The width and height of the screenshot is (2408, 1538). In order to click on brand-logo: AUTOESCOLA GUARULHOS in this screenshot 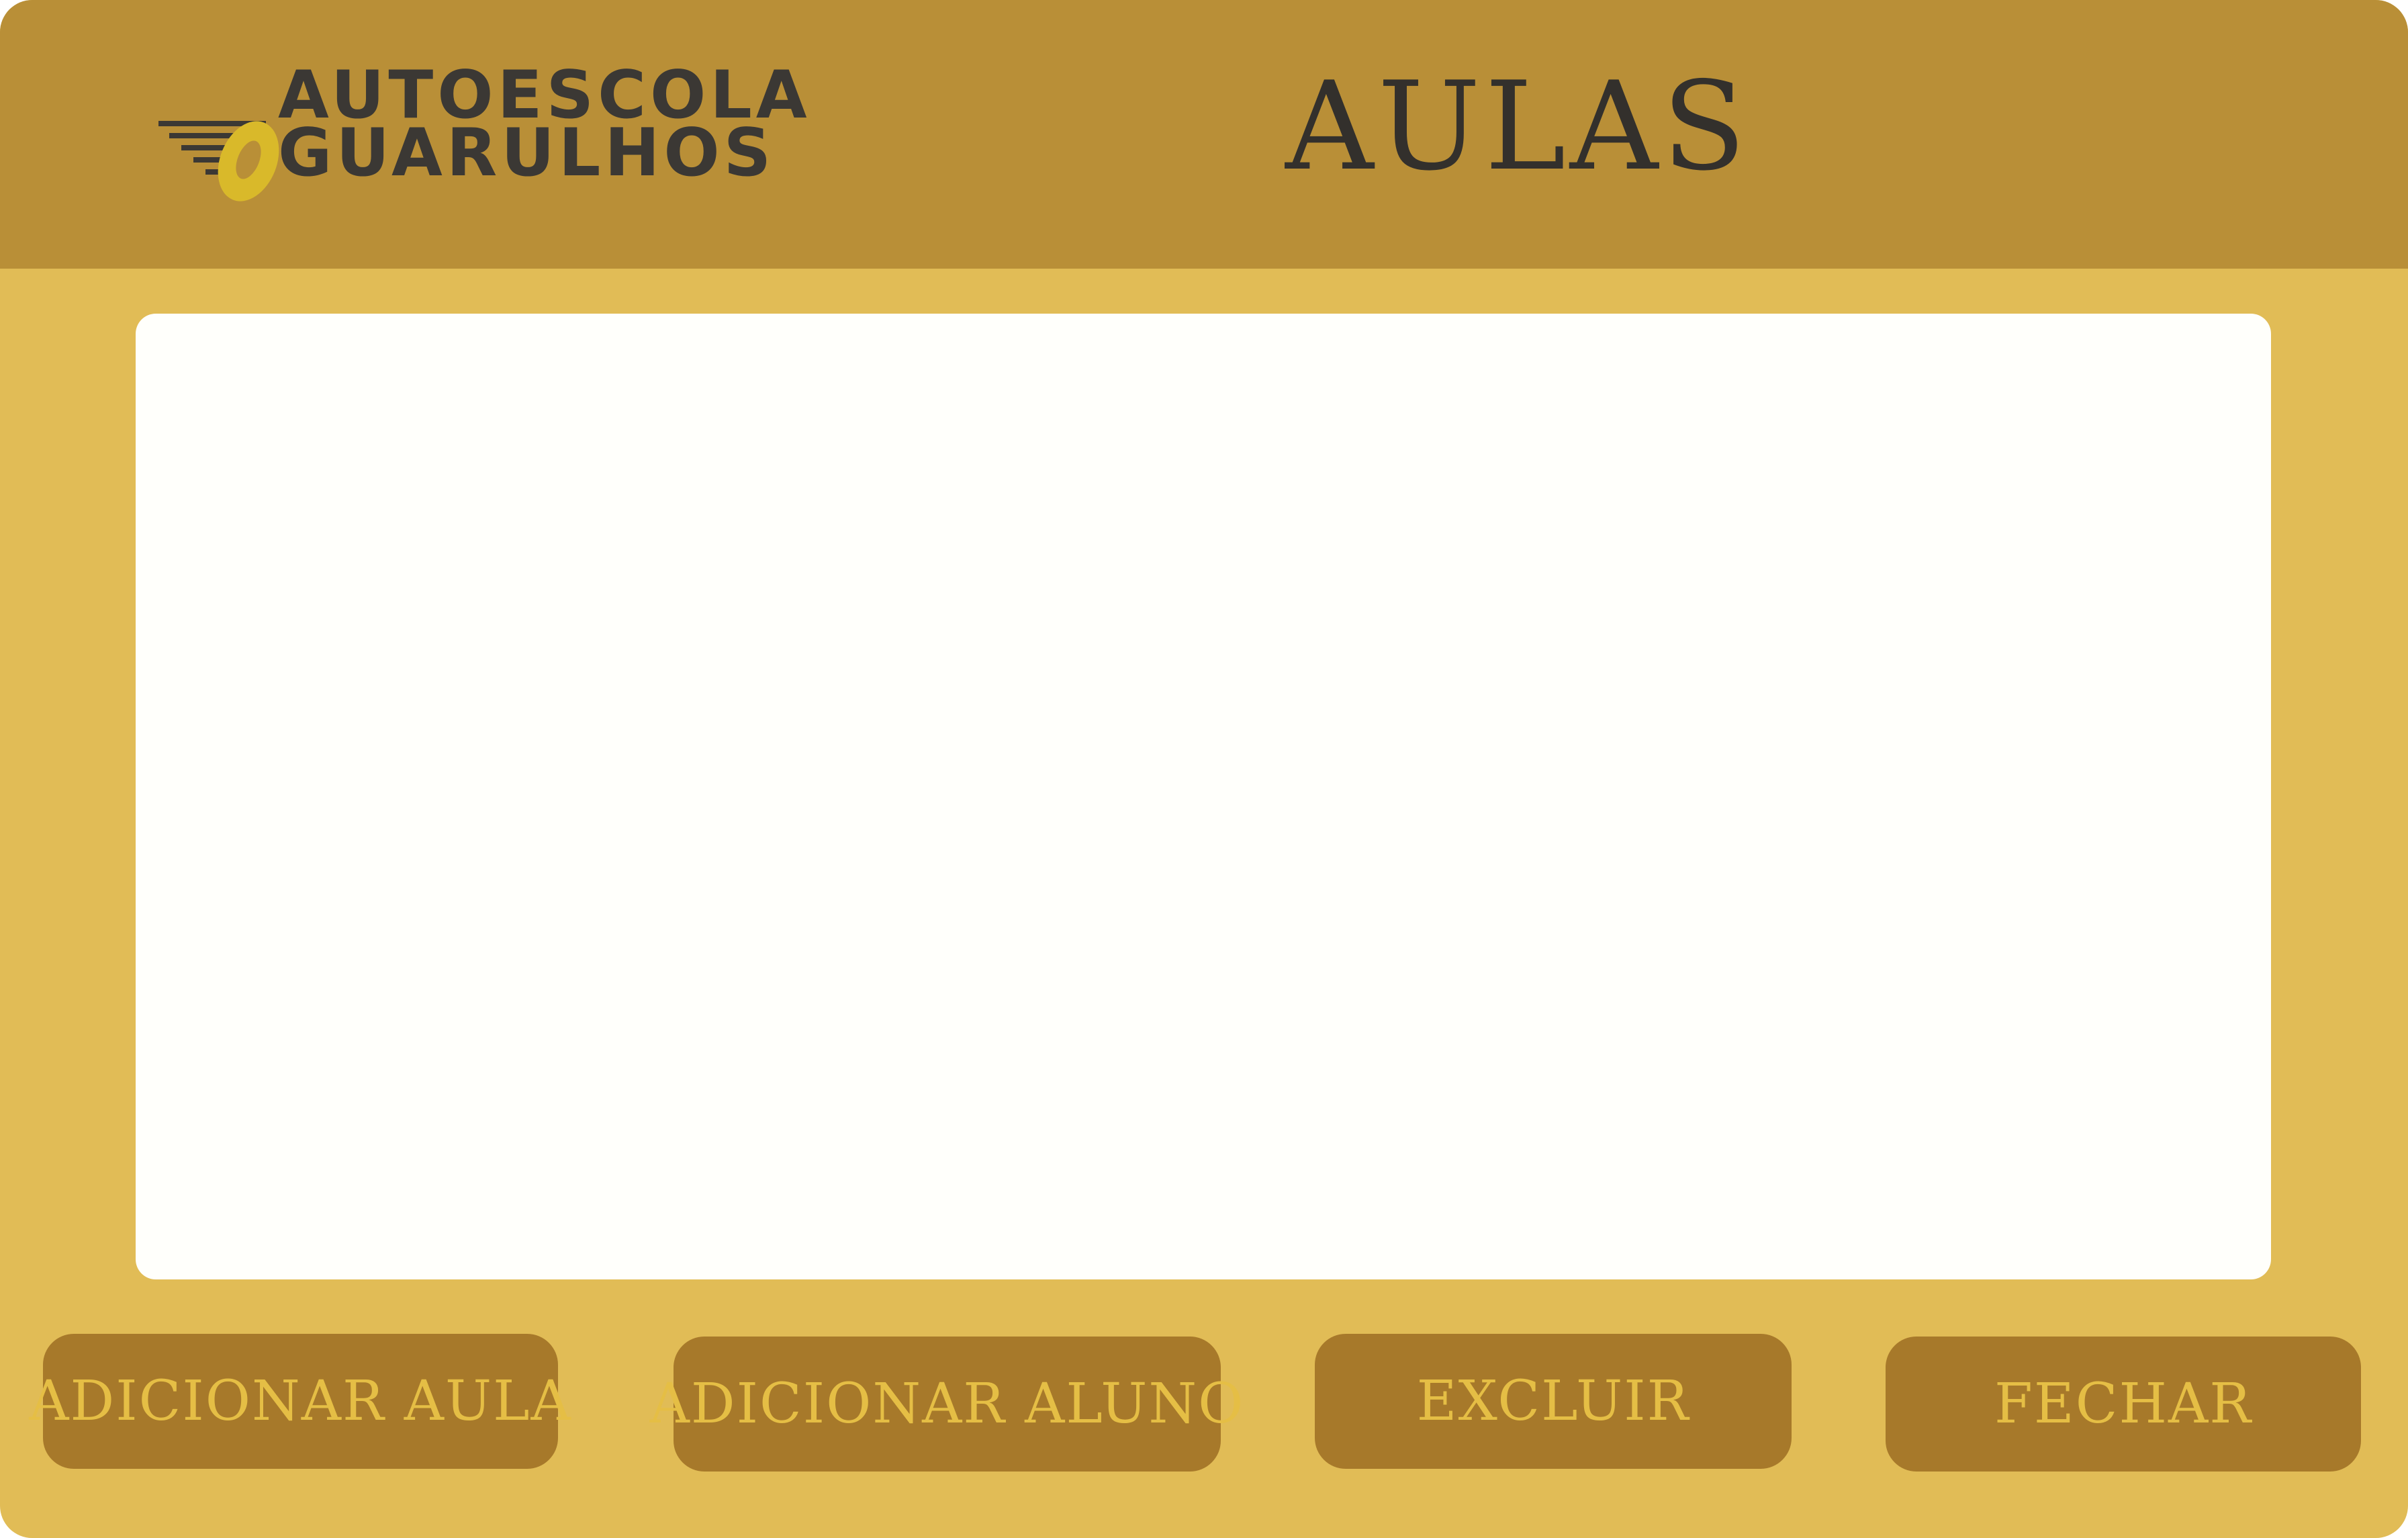, I will do `click(481, 136)`.